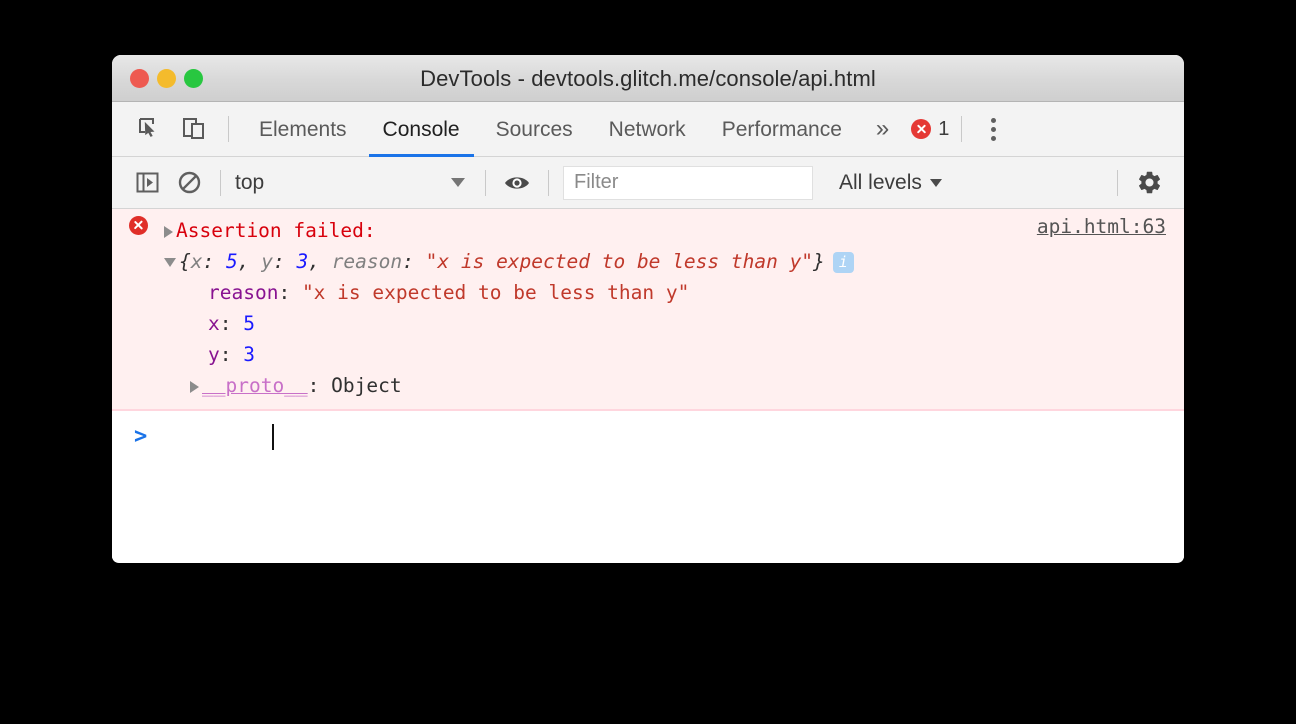  What do you see at coordinates (688, 182) in the screenshot?
I see `filter-input: Filter` at bounding box center [688, 182].